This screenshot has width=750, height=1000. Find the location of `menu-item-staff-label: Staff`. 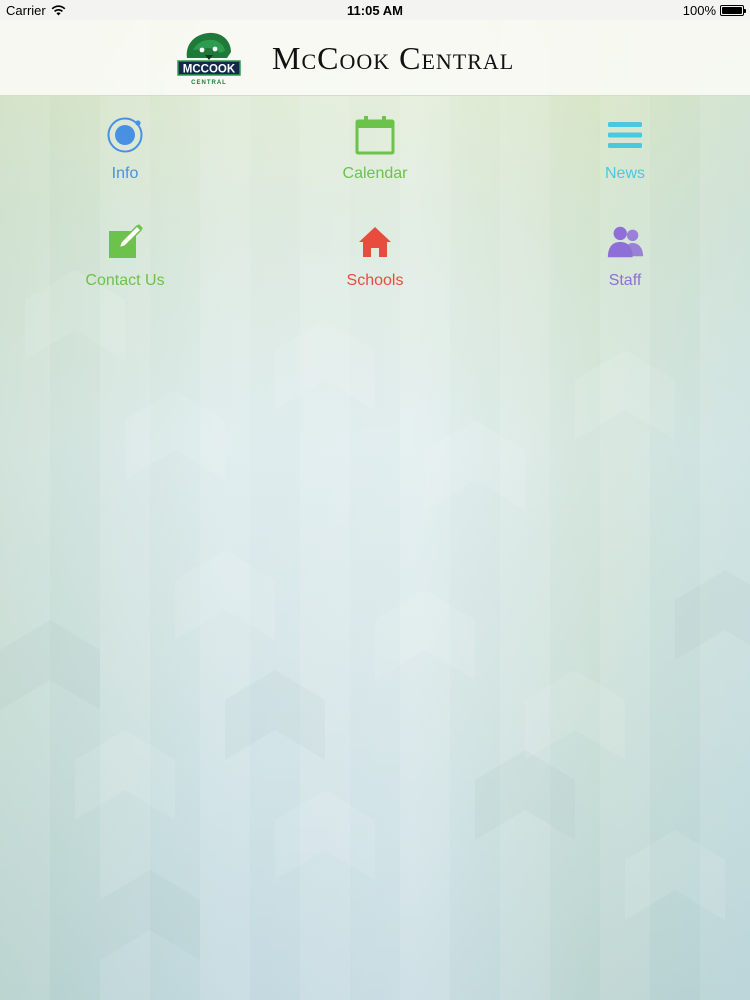

menu-item-staff-label: Staff is located at coordinates (625, 280).